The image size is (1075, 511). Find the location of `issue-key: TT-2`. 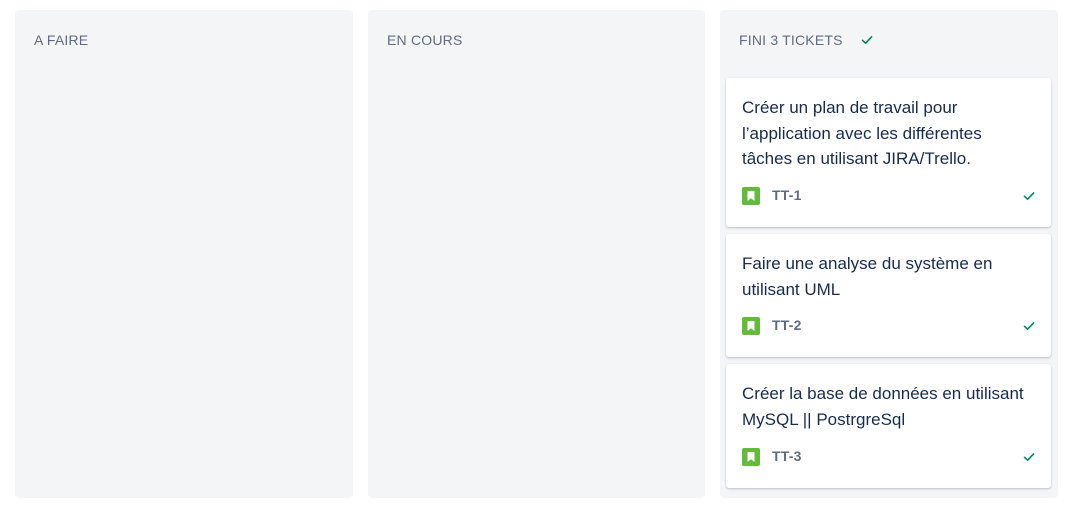

issue-key: TT-2 is located at coordinates (787, 325).